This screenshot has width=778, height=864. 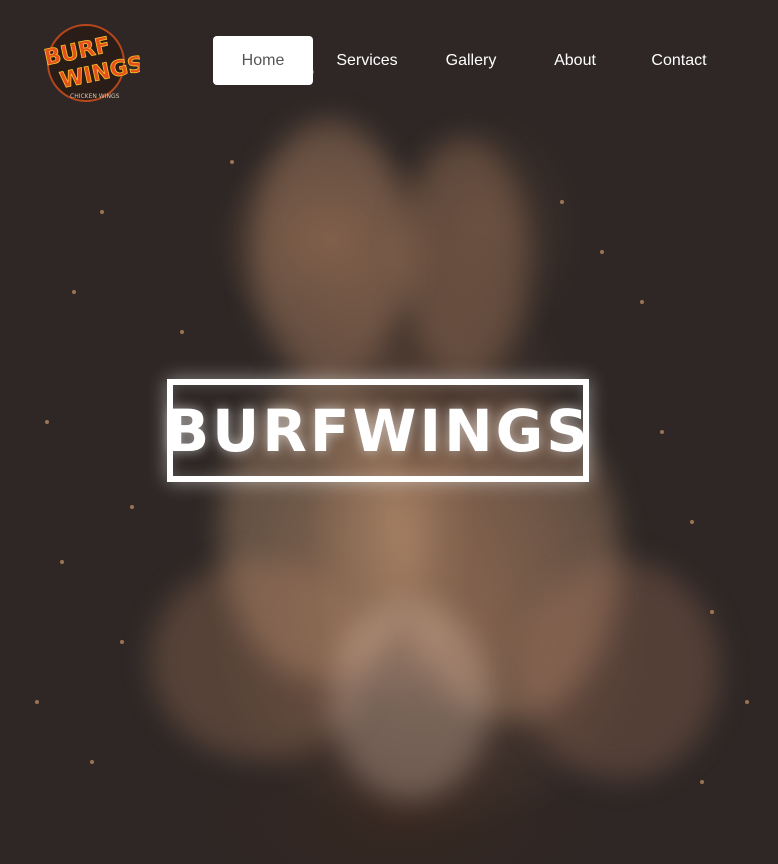 I want to click on nav-about: About, so click(x=575, y=60).